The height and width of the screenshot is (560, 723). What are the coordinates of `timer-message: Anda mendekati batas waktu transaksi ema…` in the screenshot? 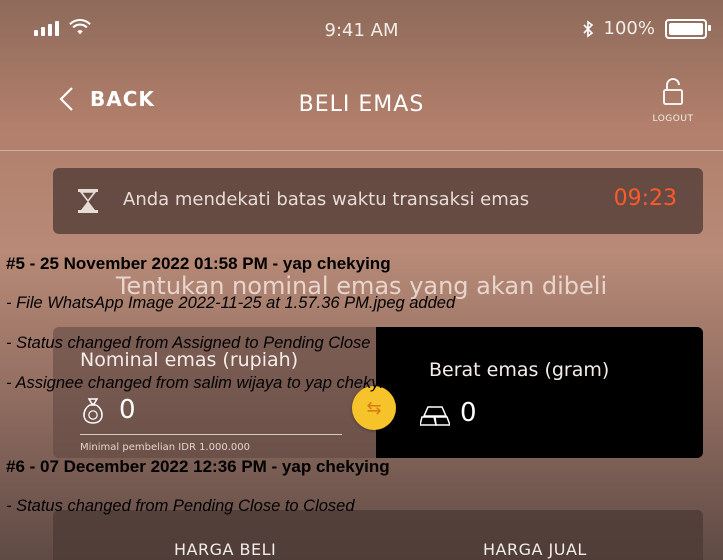 It's located at (326, 199).